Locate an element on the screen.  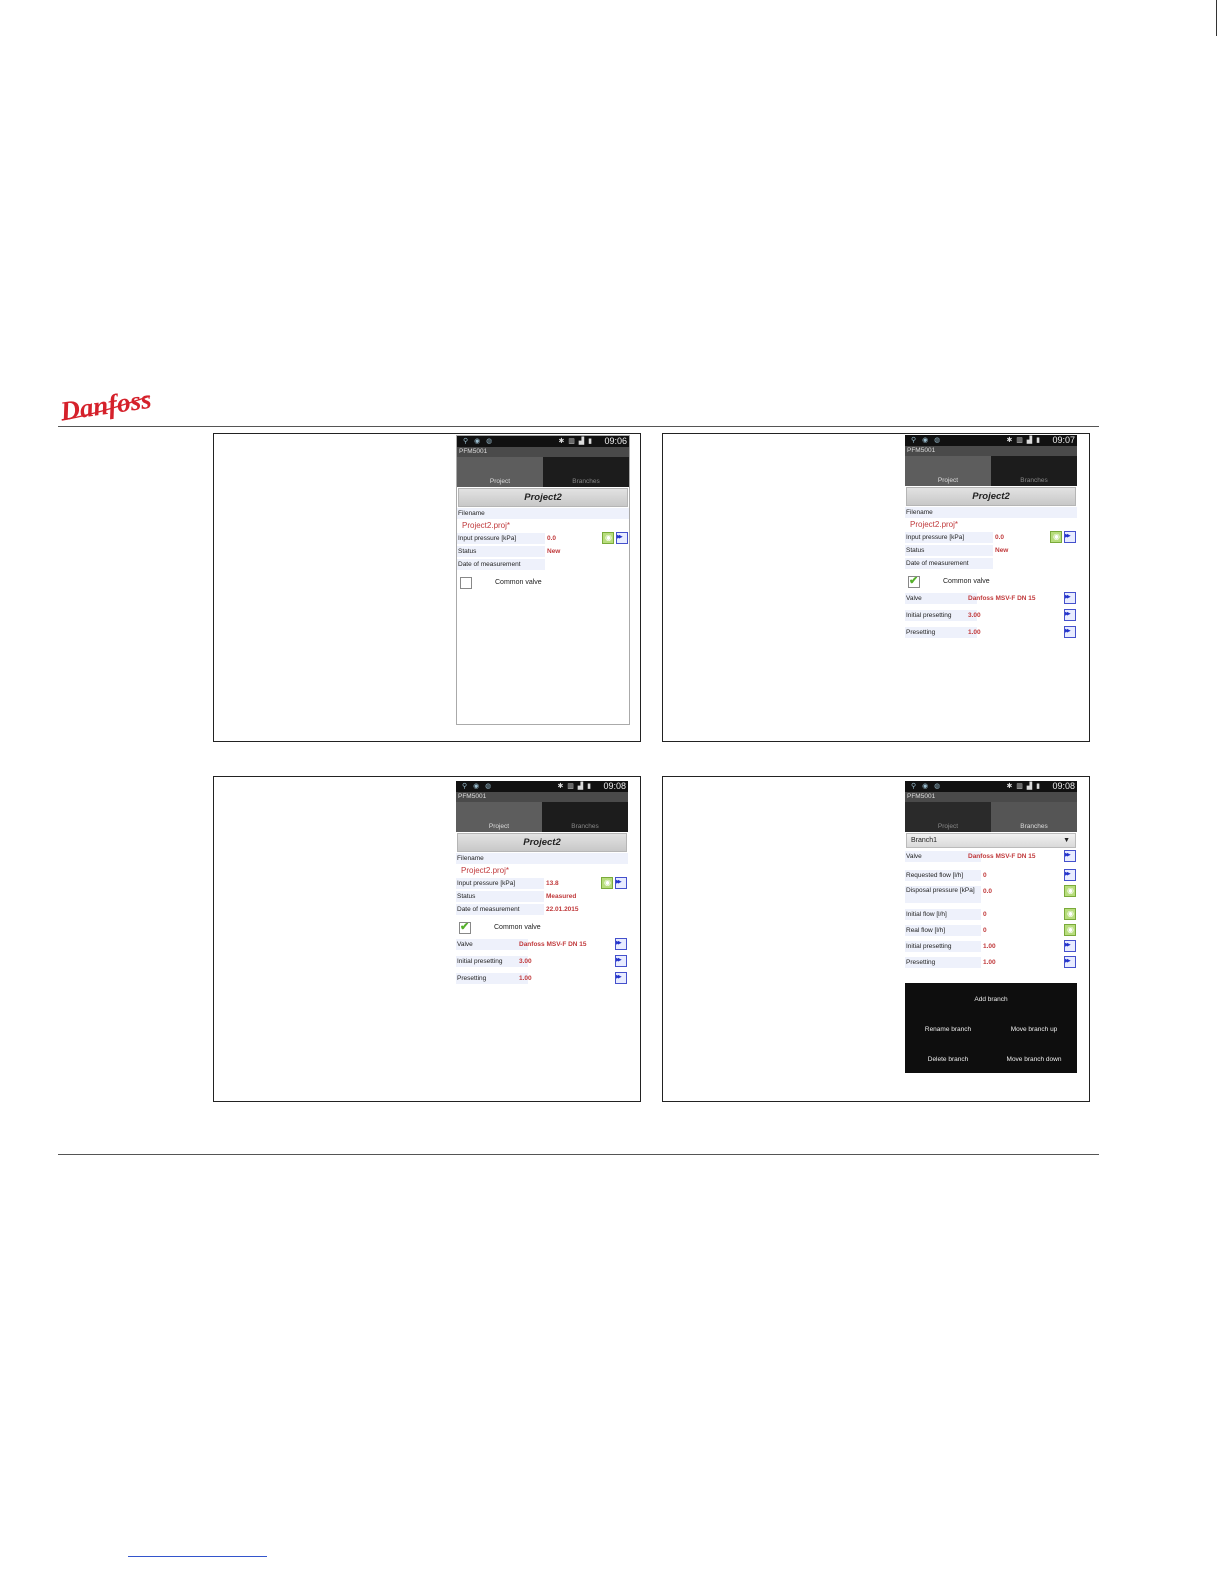
common-valve-row: Common valve is located at coordinates (543, 584).